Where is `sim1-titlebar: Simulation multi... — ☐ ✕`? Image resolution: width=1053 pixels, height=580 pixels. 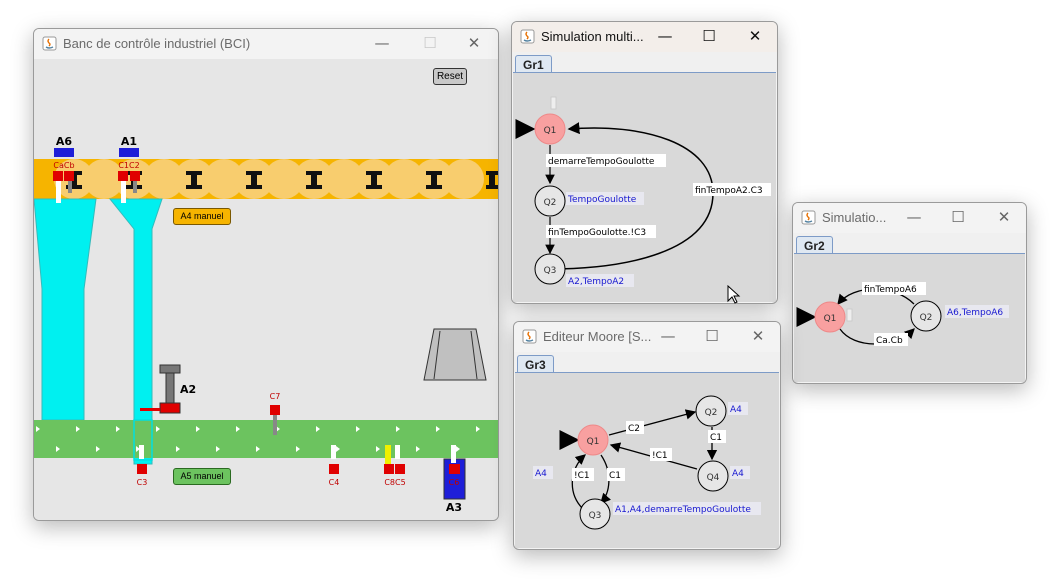 sim1-titlebar: Simulation multi... — ☐ ✕ is located at coordinates (644, 37).